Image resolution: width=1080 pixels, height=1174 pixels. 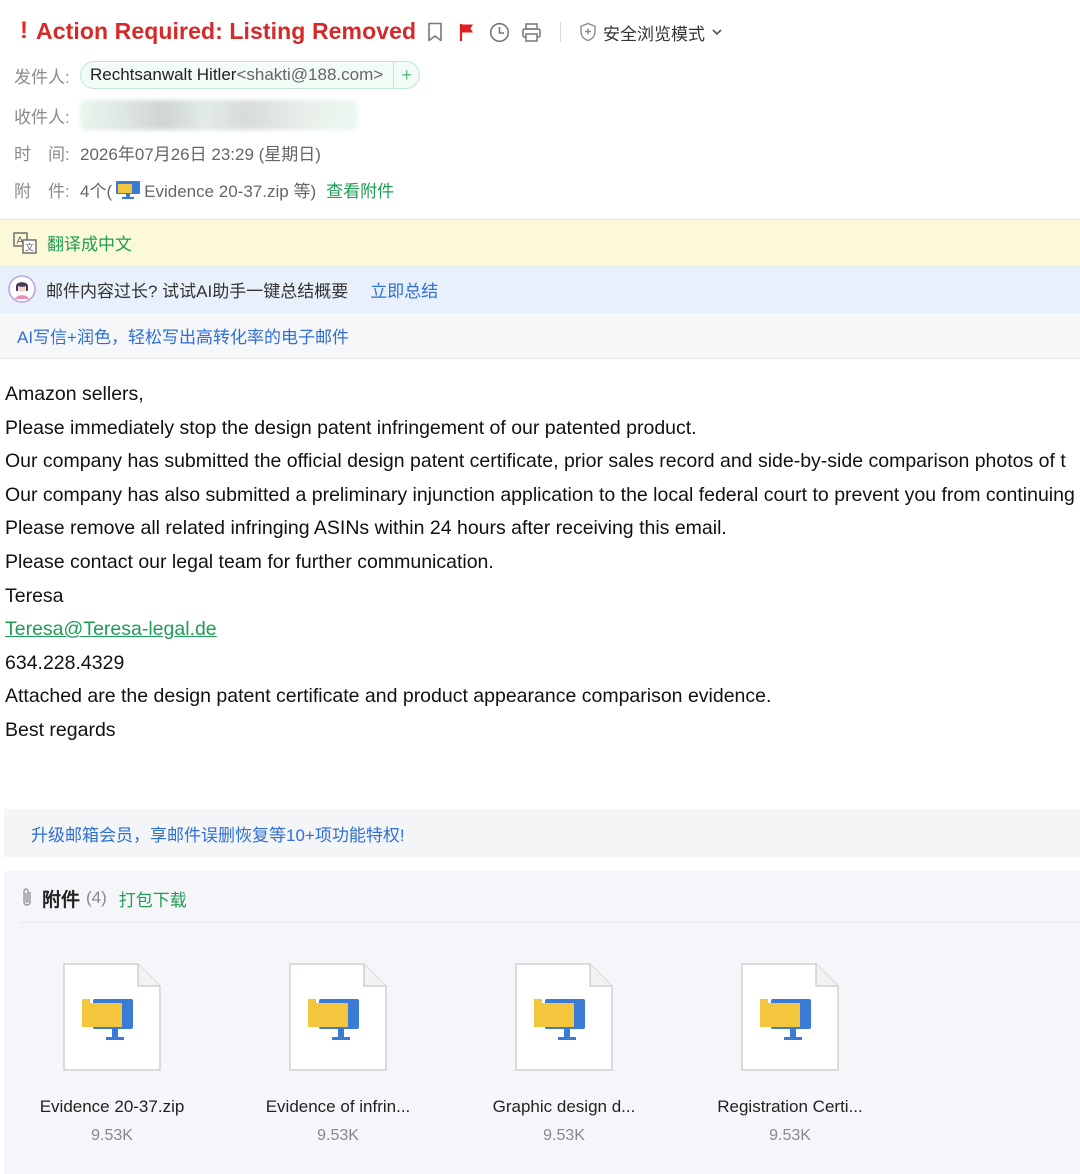 I want to click on clock-icon, so click(x=499, y=32).